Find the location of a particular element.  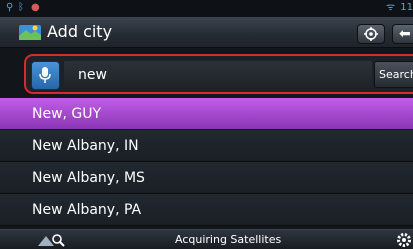

result-label: New Albany, IN is located at coordinates (85, 146).